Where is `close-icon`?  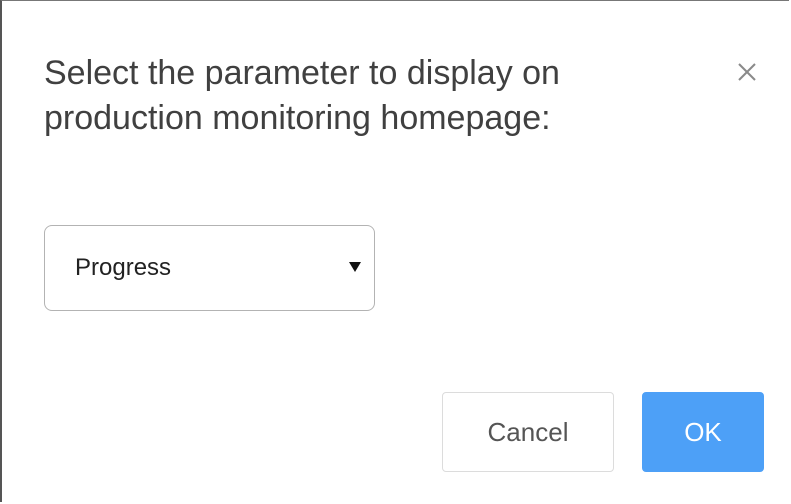
close-icon is located at coordinates (747, 72).